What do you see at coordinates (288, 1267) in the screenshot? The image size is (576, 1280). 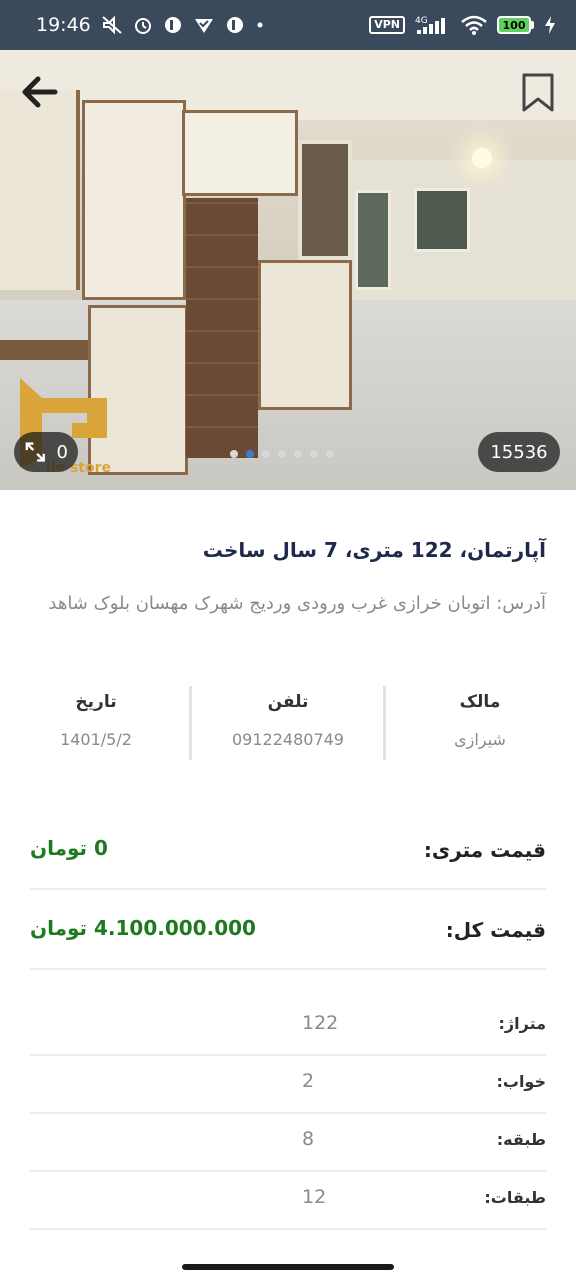 I see `gesture-nav-handle` at bounding box center [288, 1267].